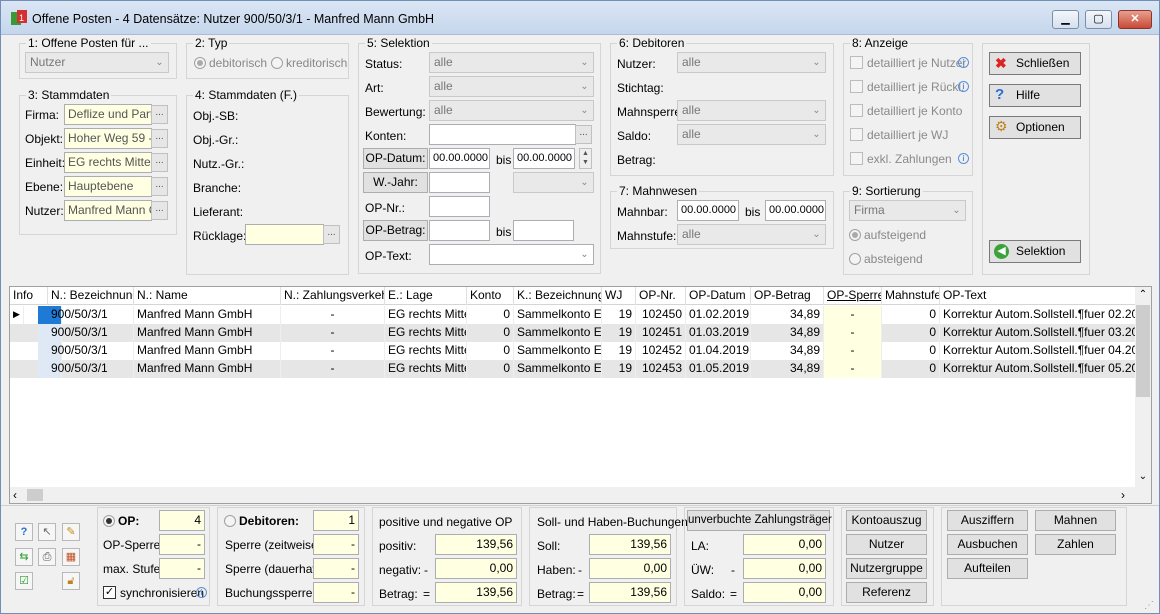  I want to click on horizontal-scrollbar: ‹ ›, so click(580, 495).